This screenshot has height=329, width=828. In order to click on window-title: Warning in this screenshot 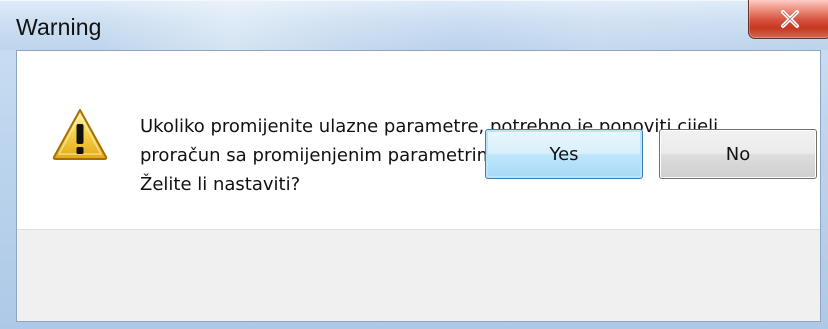, I will do `click(59, 27)`.